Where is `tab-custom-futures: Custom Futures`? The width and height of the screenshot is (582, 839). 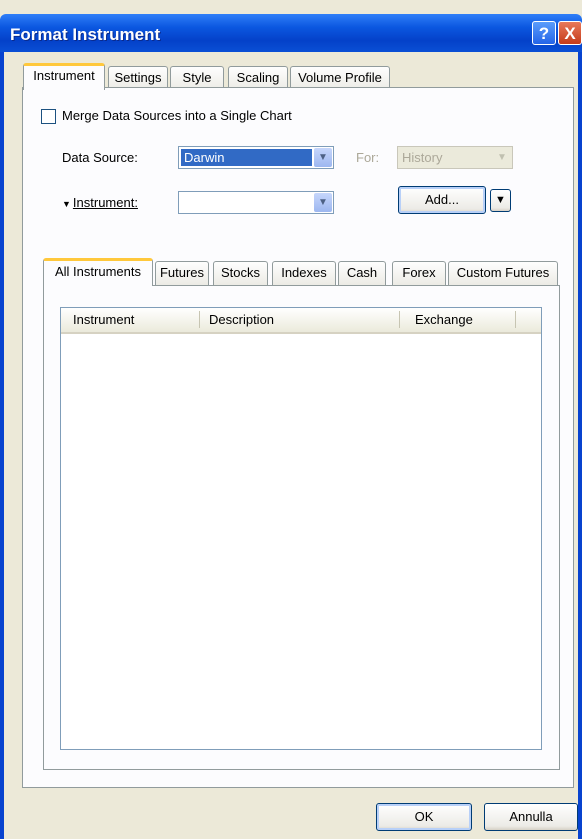
tab-custom-futures: Custom Futures is located at coordinates (503, 273).